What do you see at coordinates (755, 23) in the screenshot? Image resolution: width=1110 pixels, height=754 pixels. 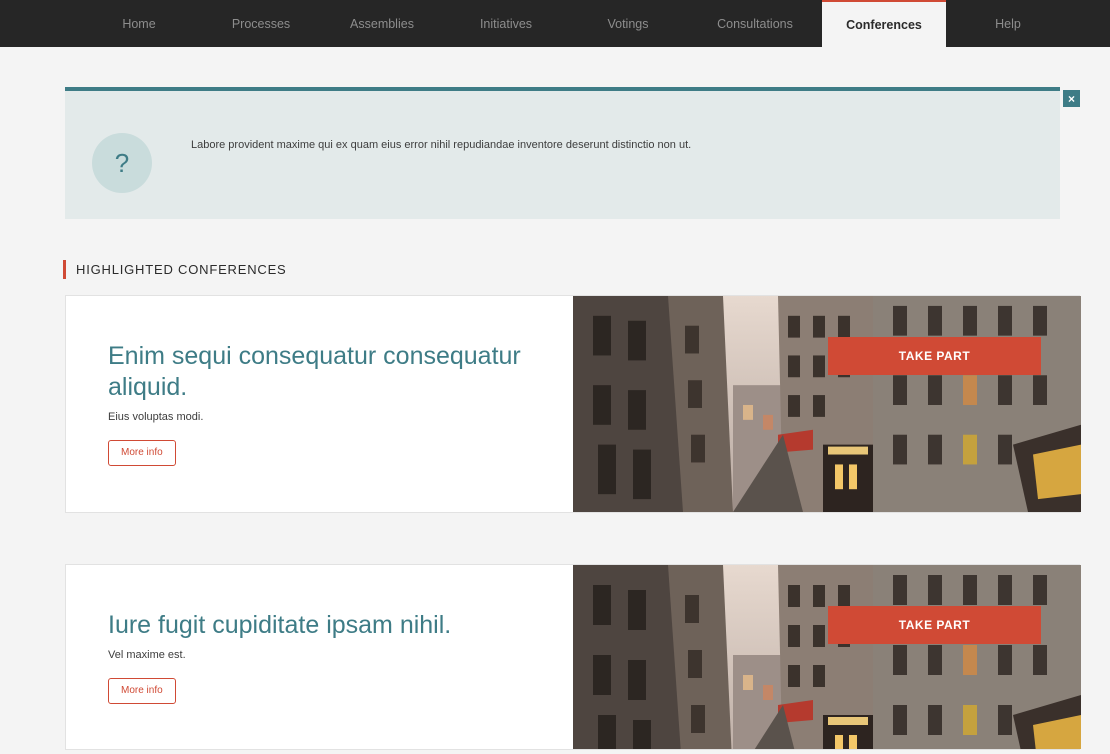 I see `nav-item-consultations: Consultations` at bounding box center [755, 23].